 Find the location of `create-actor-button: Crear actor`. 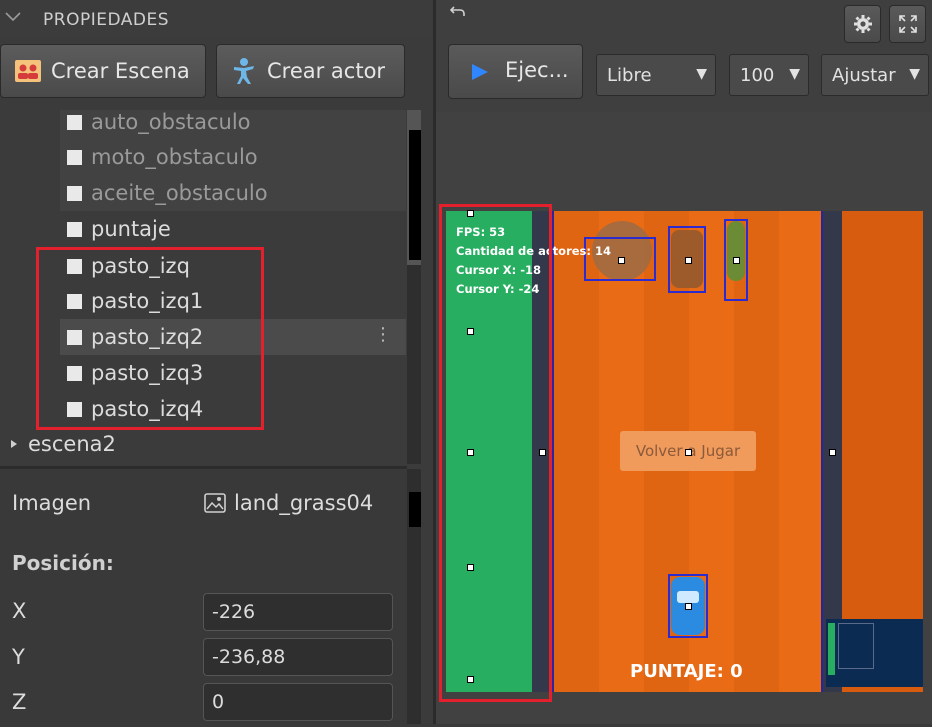

create-actor-button: Crear actor is located at coordinates (310, 71).